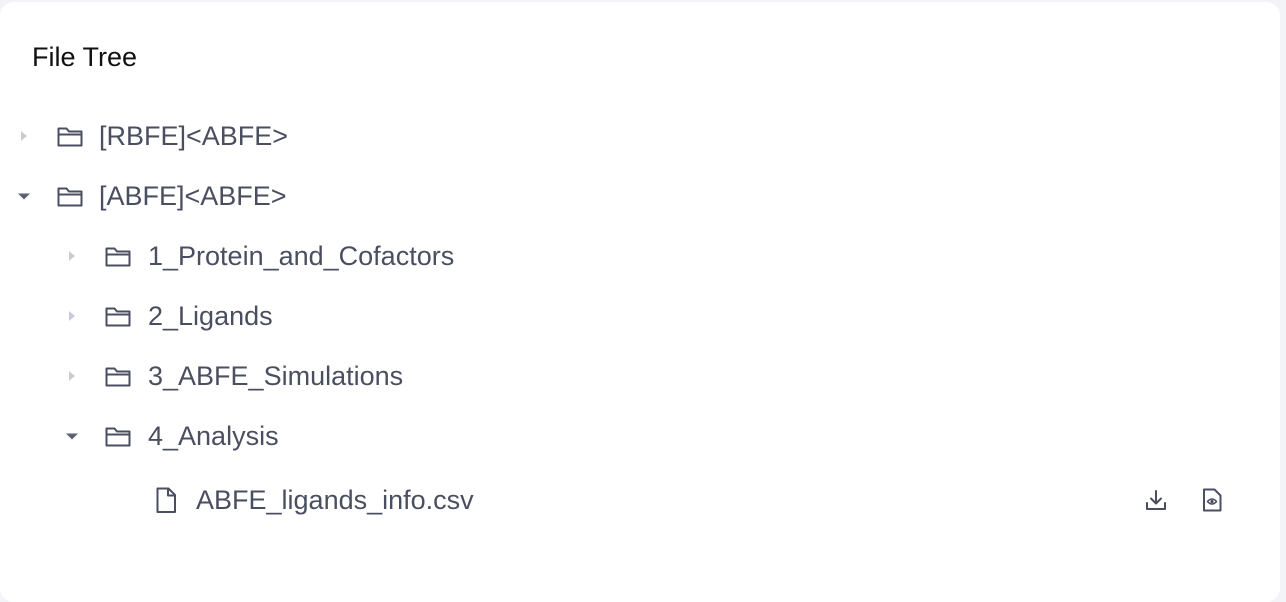 The height and width of the screenshot is (602, 1286). Describe the element at coordinates (640, 256) in the screenshot. I see `tree-item-protein-and-cofactors: 1_Protein_and_Cofactors` at that location.